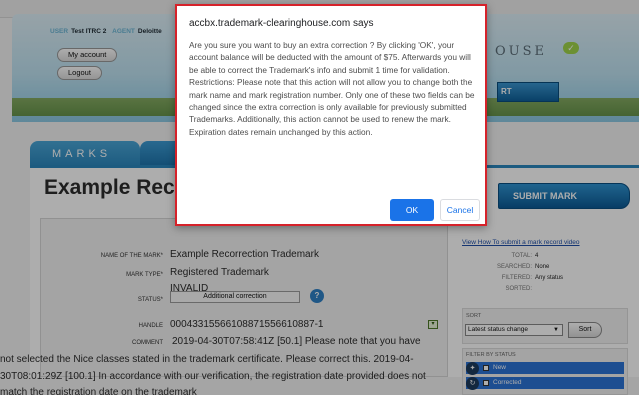  Describe the element at coordinates (412, 210) in the screenshot. I see `ok-button: OK` at that location.